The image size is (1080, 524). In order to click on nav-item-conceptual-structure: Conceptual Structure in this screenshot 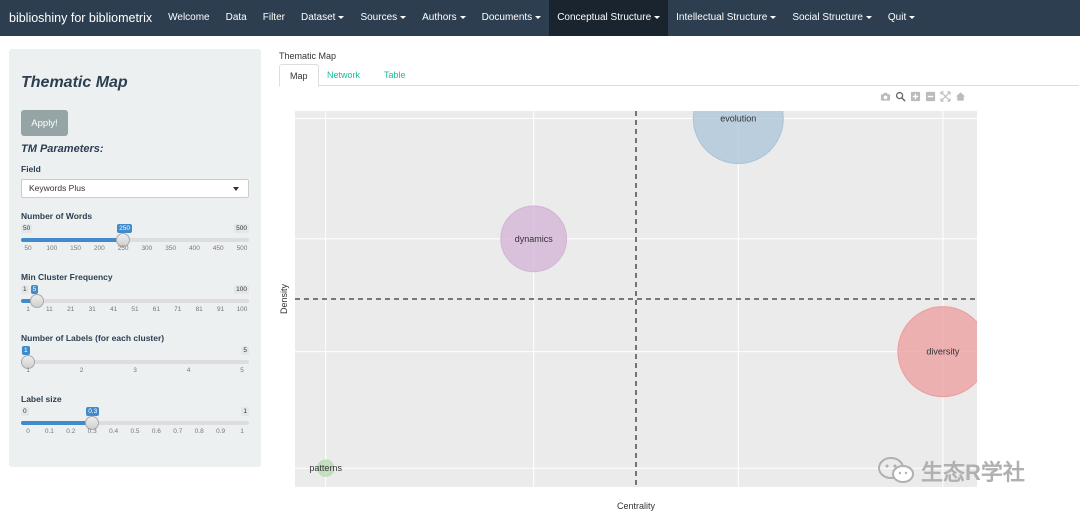, I will do `click(609, 18)`.